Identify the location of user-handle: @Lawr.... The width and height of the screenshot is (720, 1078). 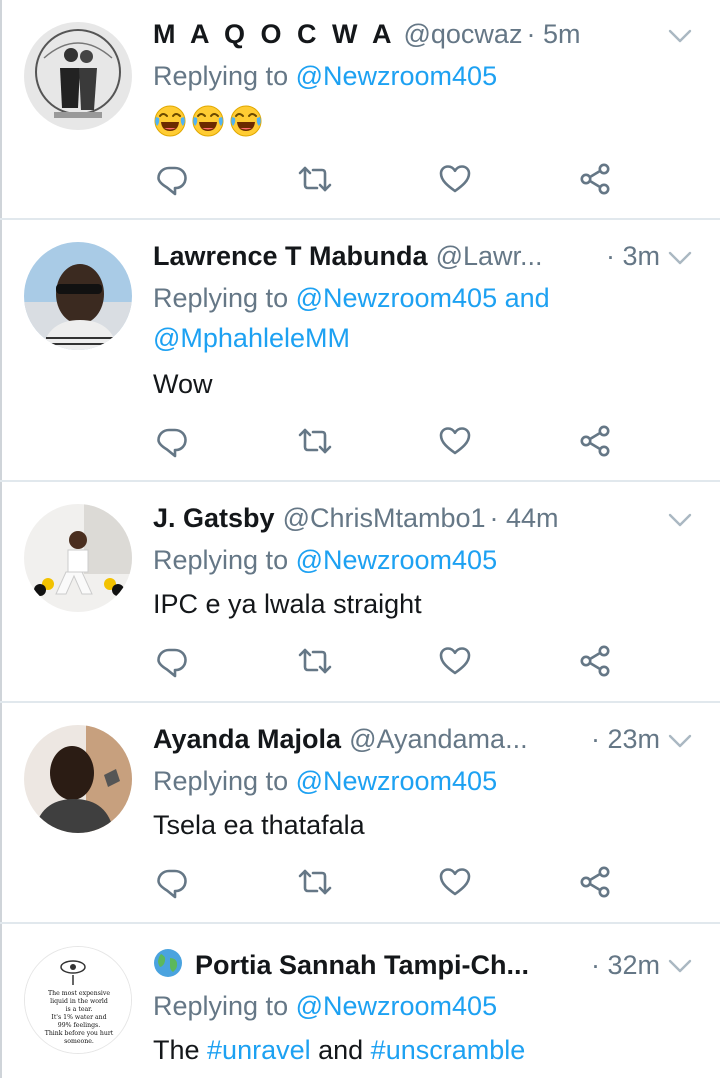
(489, 256).